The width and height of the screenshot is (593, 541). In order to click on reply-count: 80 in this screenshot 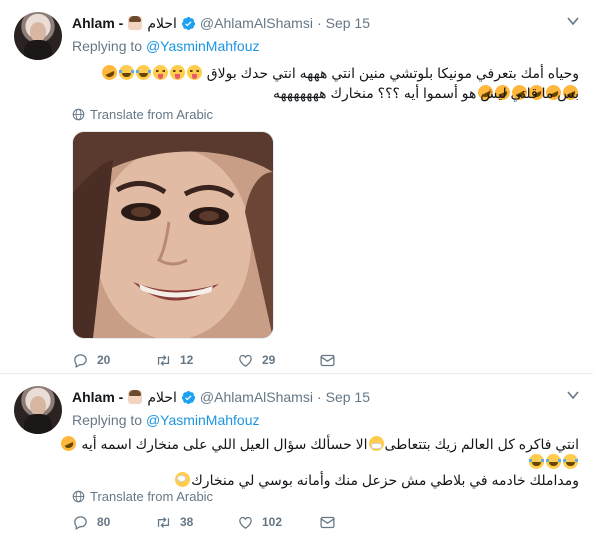, I will do `click(104, 522)`.